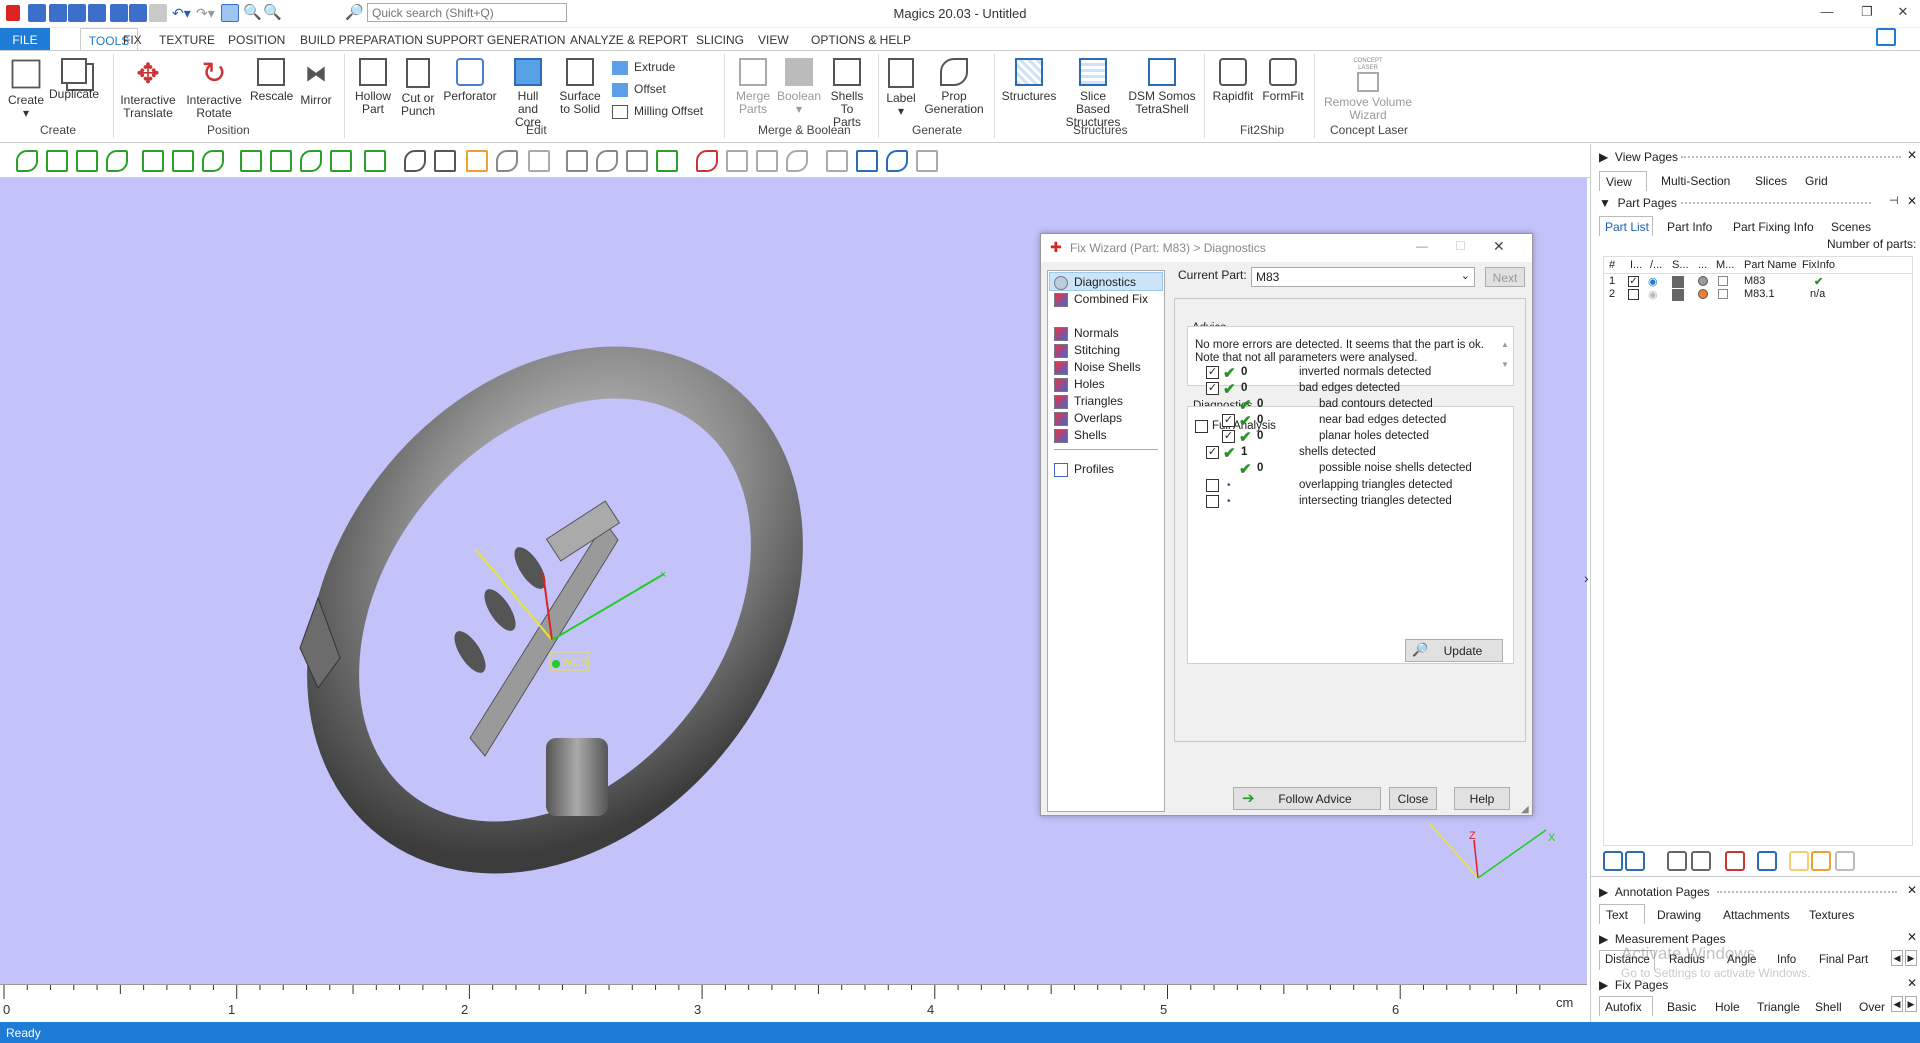 The image size is (1920, 1043). What do you see at coordinates (1095, 282) in the screenshot?
I see `nav-diagnostics: Diagnostics` at bounding box center [1095, 282].